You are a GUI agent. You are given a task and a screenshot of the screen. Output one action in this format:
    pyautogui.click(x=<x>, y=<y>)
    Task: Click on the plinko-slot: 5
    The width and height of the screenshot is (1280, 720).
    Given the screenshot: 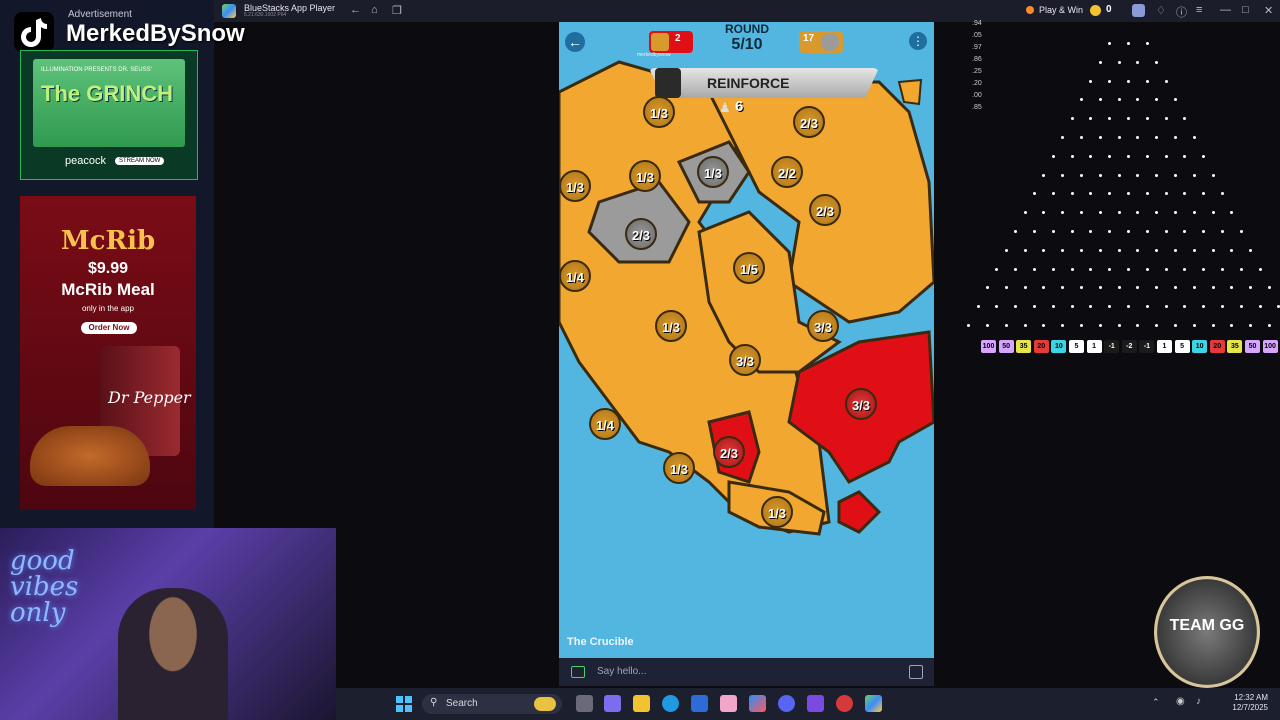 What is the action you would take?
    pyautogui.click(x=1076, y=346)
    